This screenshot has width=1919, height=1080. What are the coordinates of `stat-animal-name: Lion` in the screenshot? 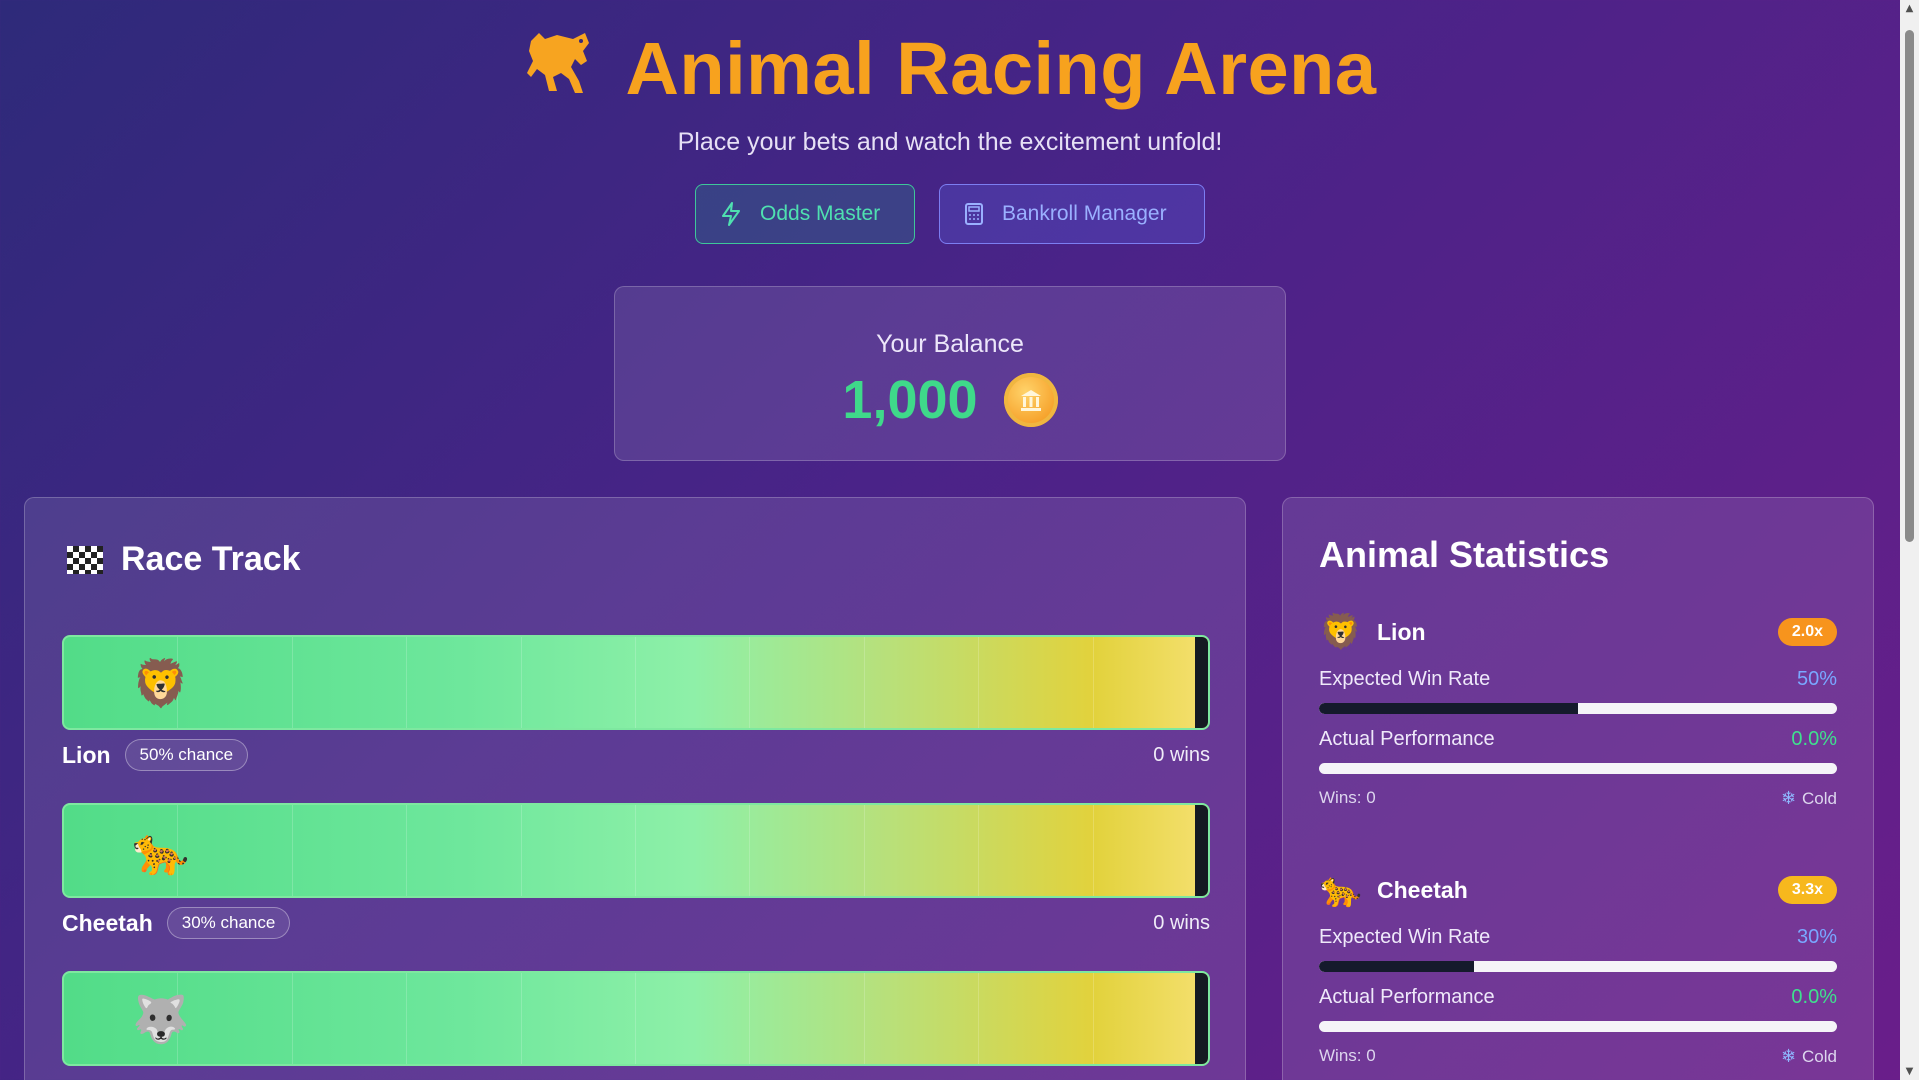 It's located at (1401, 631).